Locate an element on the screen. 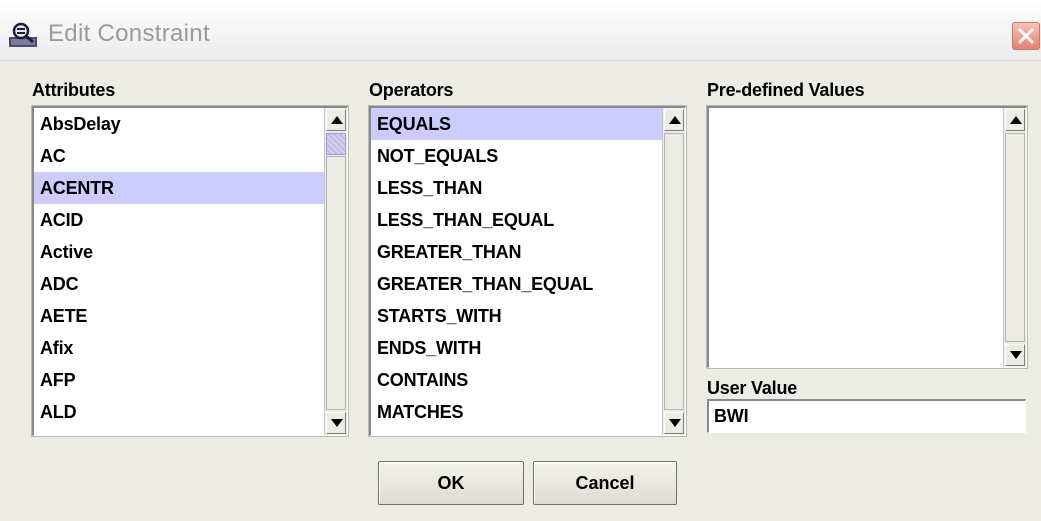  predefined-values-items is located at coordinates (856, 237).